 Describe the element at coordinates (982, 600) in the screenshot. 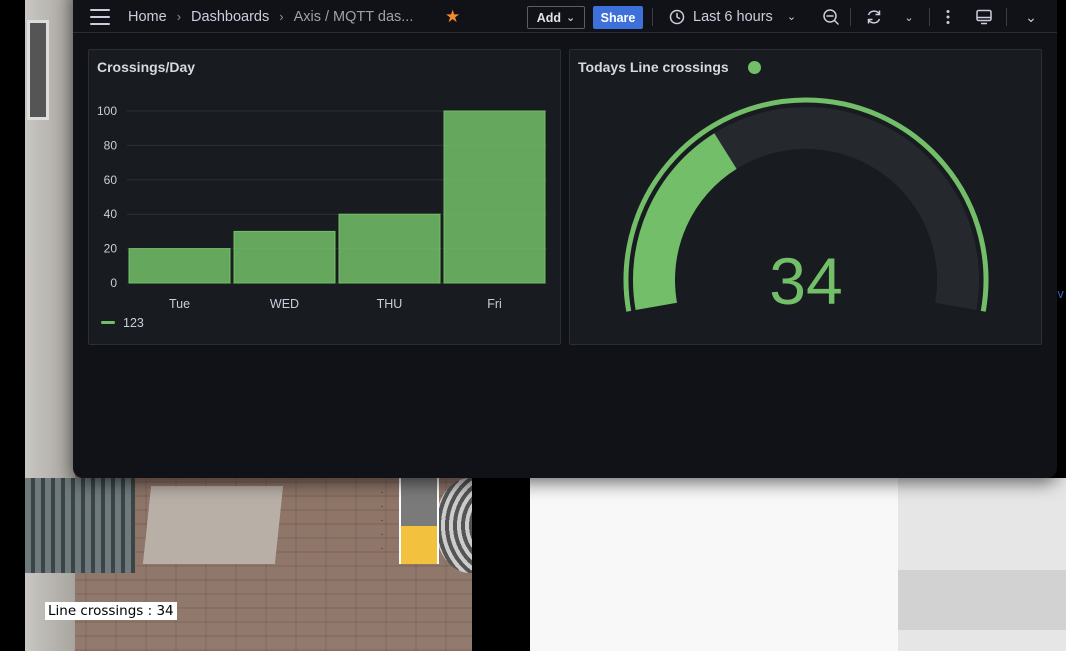

I see `background-document-stripe` at that location.